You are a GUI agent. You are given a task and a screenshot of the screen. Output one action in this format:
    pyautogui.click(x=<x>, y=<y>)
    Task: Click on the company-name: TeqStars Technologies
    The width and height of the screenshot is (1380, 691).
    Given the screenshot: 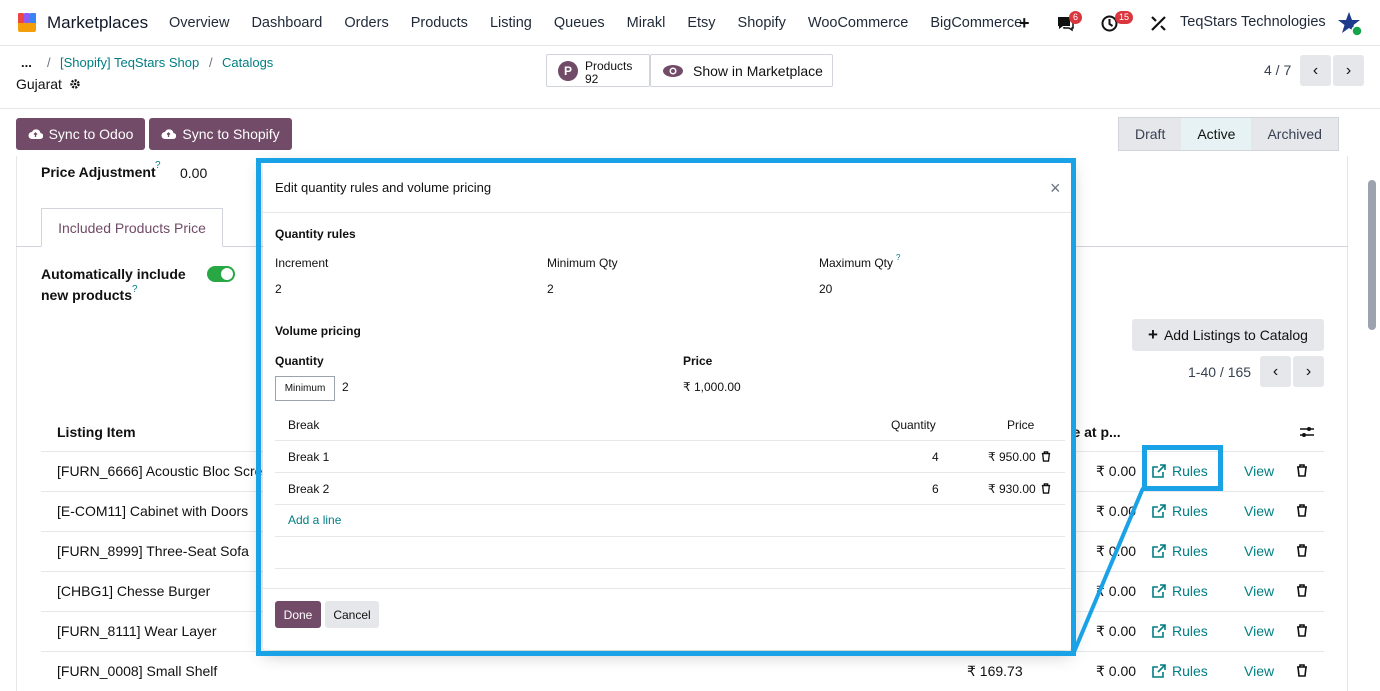 What is the action you would take?
    pyautogui.click(x=1253, y=22)
    